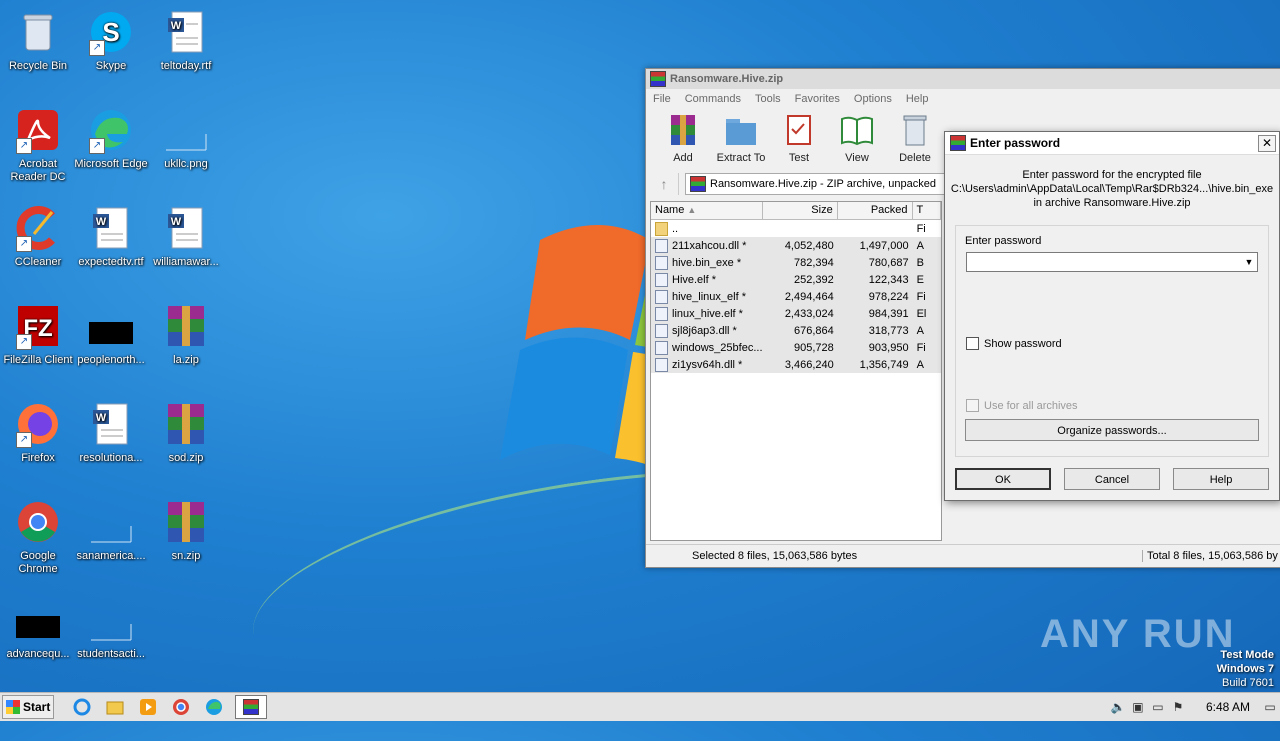 This screenshot has width=1280, height=741. I want to click on system-tray: 🔈 ▣ ▭ ⚑ 6:48 AM ▭, so click(1194, 707).